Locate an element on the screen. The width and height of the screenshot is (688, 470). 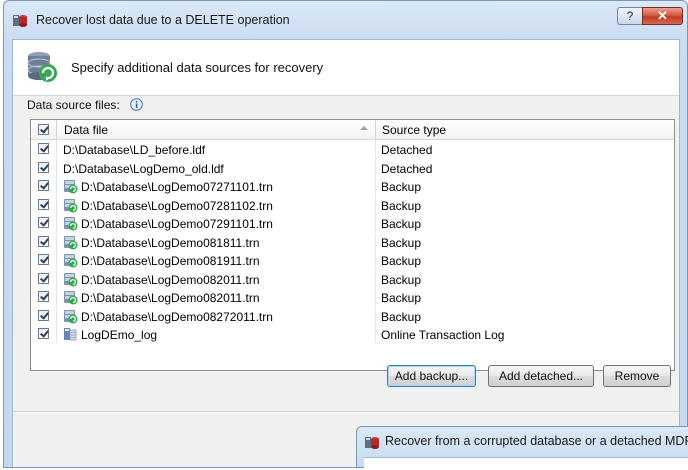
data-file-cell: D:\Database\LogDemo081911.trn is located at coordinates (216, 260).